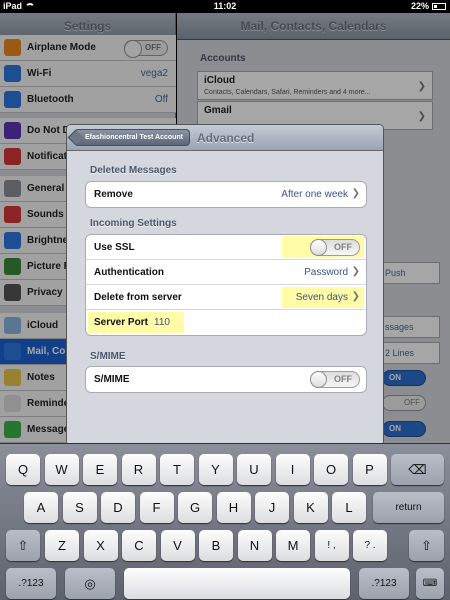  Describe the element at coordinates (156, 507) in the screenshot. I see `key-f: F` at that location.